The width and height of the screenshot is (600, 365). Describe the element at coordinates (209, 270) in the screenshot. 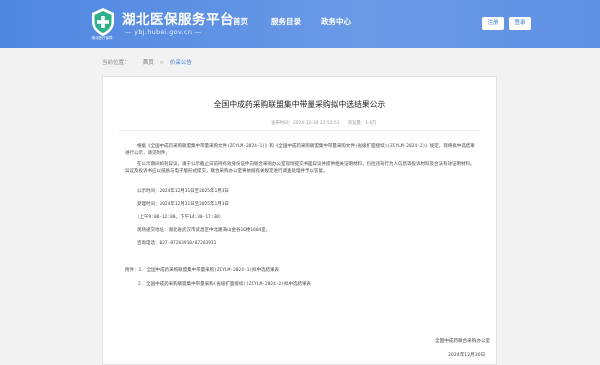

I see `attachment-link-1: 1. 全国中成药采购联盟集中带量采购(ZCYLM-2024-1)拟中选结果表` at that location.